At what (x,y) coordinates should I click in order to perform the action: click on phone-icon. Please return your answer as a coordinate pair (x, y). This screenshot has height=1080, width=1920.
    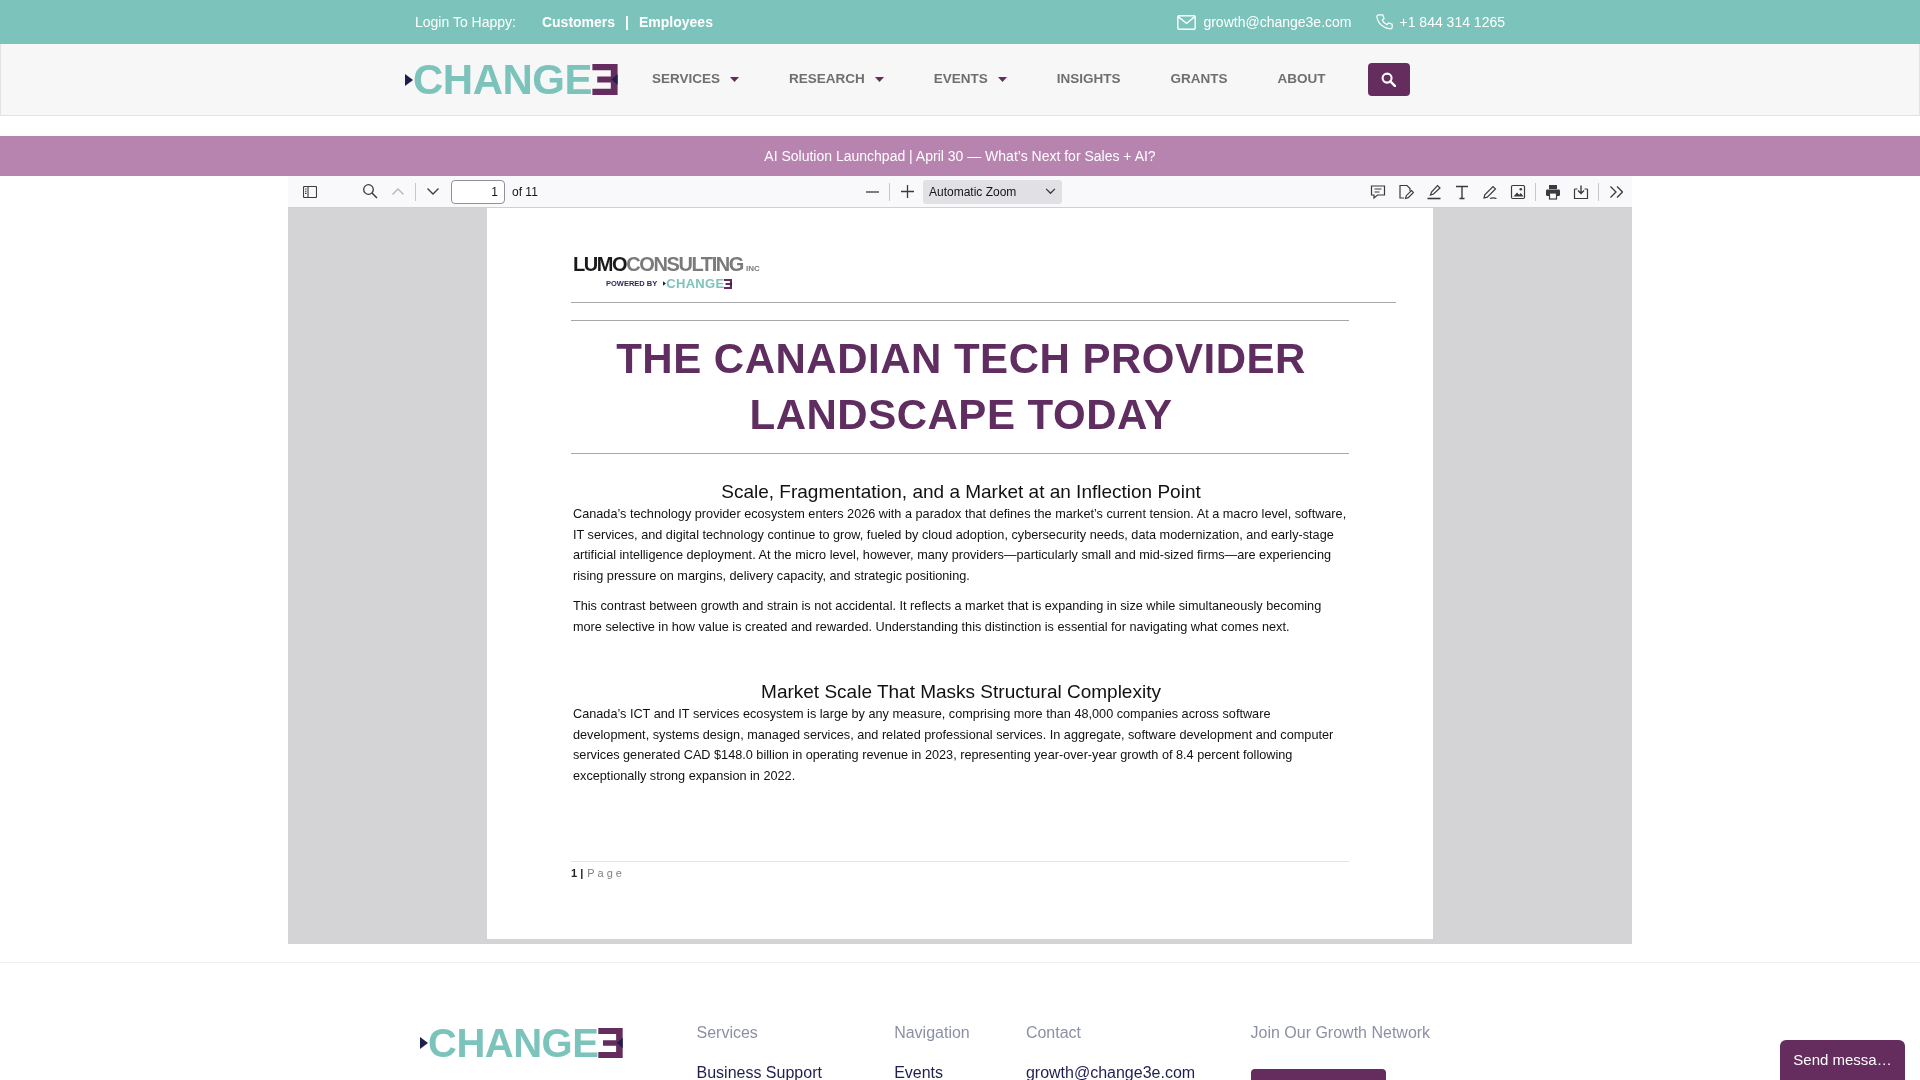
    Looking at the image, I should click on (1384, 22).